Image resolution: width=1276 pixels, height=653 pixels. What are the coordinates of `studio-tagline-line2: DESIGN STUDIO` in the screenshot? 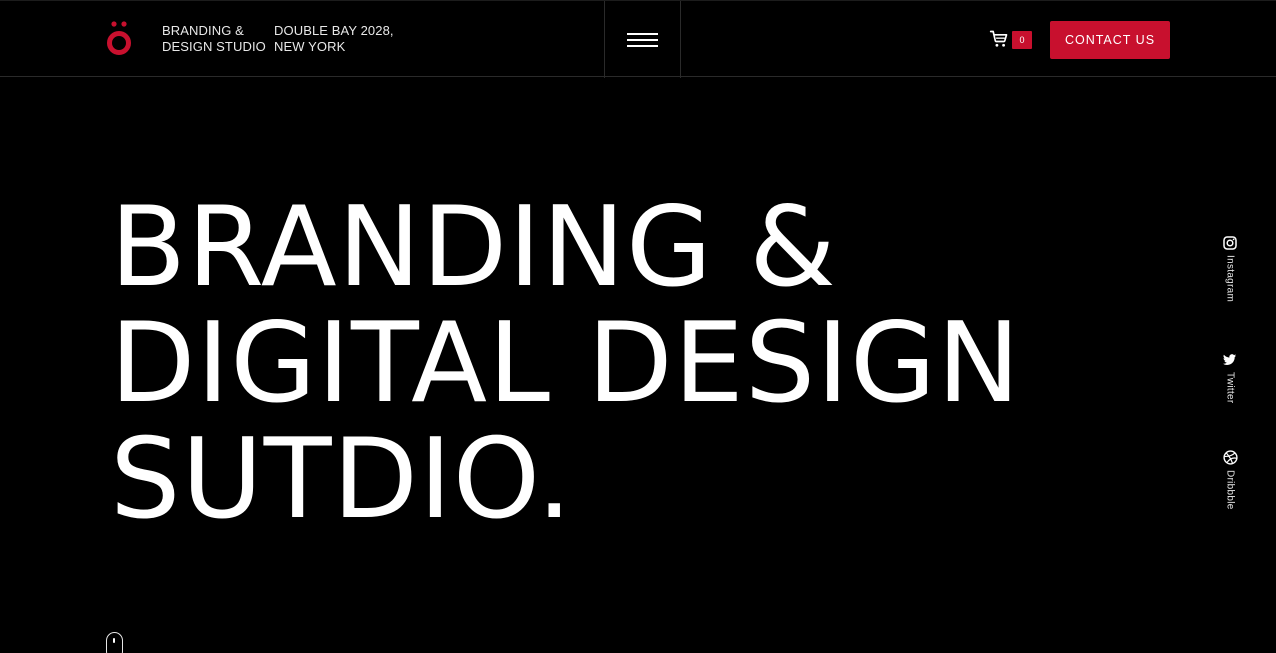 It's located at (214, 46).